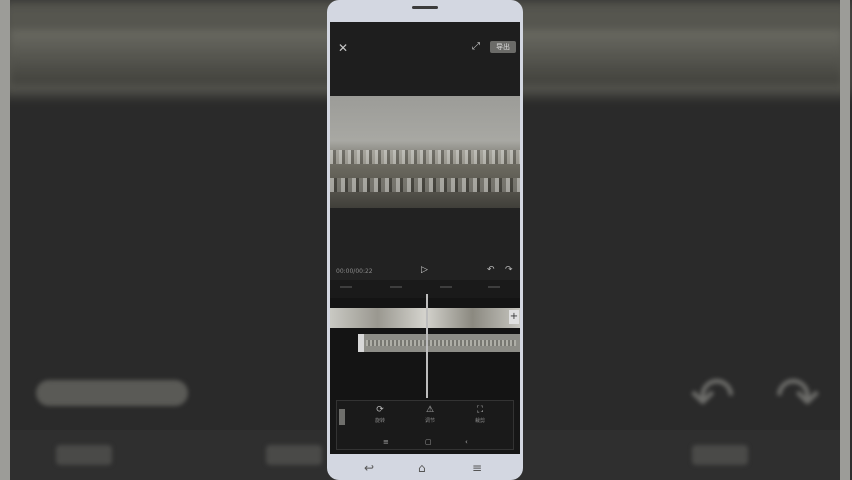  What do you see at coordinates (845, 240) in the screenshot?
I see `bg-edge-right` at bounding box center [845, 240].